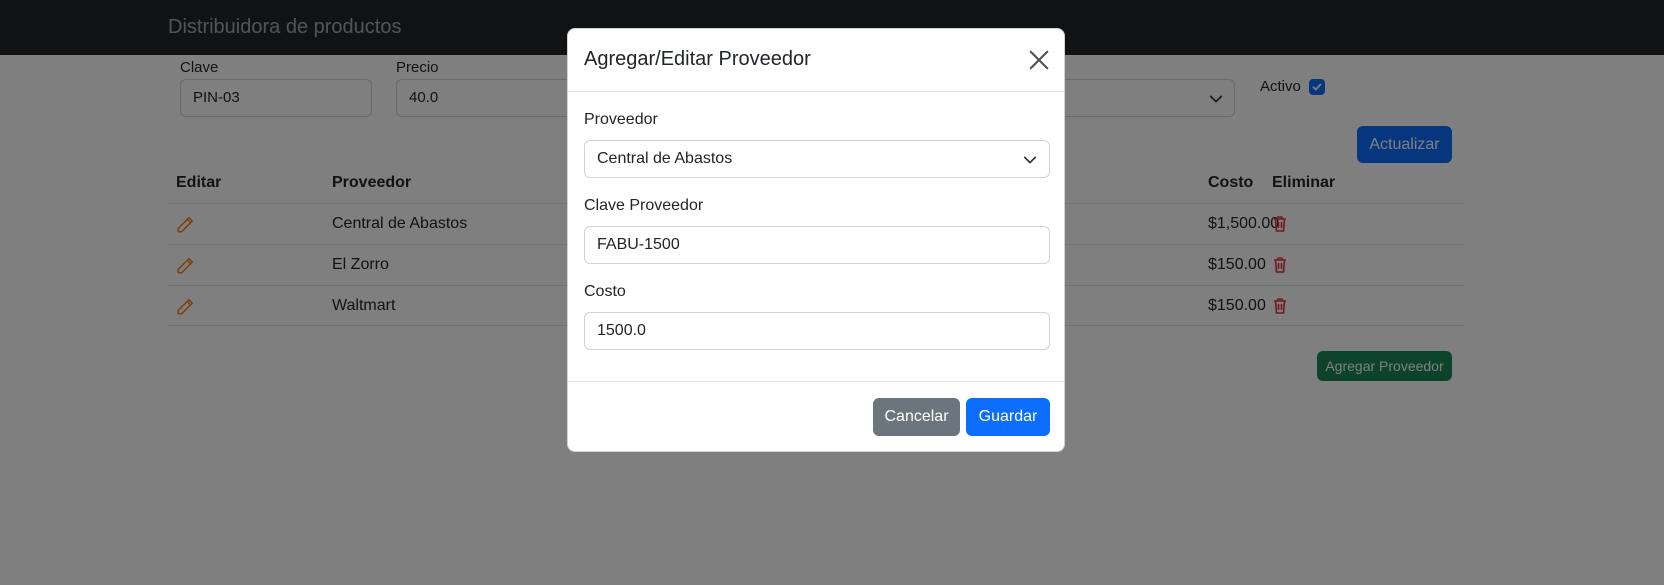 The width and height of the screenshot is (1664, 585). I want to click on proveedor-select: Central de Abastos, so click(817, 159).